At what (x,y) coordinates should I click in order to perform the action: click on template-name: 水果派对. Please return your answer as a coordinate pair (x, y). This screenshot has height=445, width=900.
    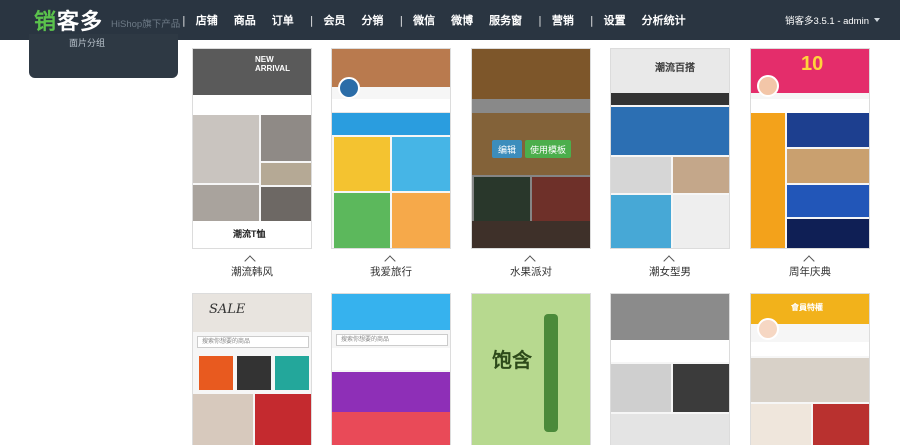
    Looking at the image, I should click on (531, 272).